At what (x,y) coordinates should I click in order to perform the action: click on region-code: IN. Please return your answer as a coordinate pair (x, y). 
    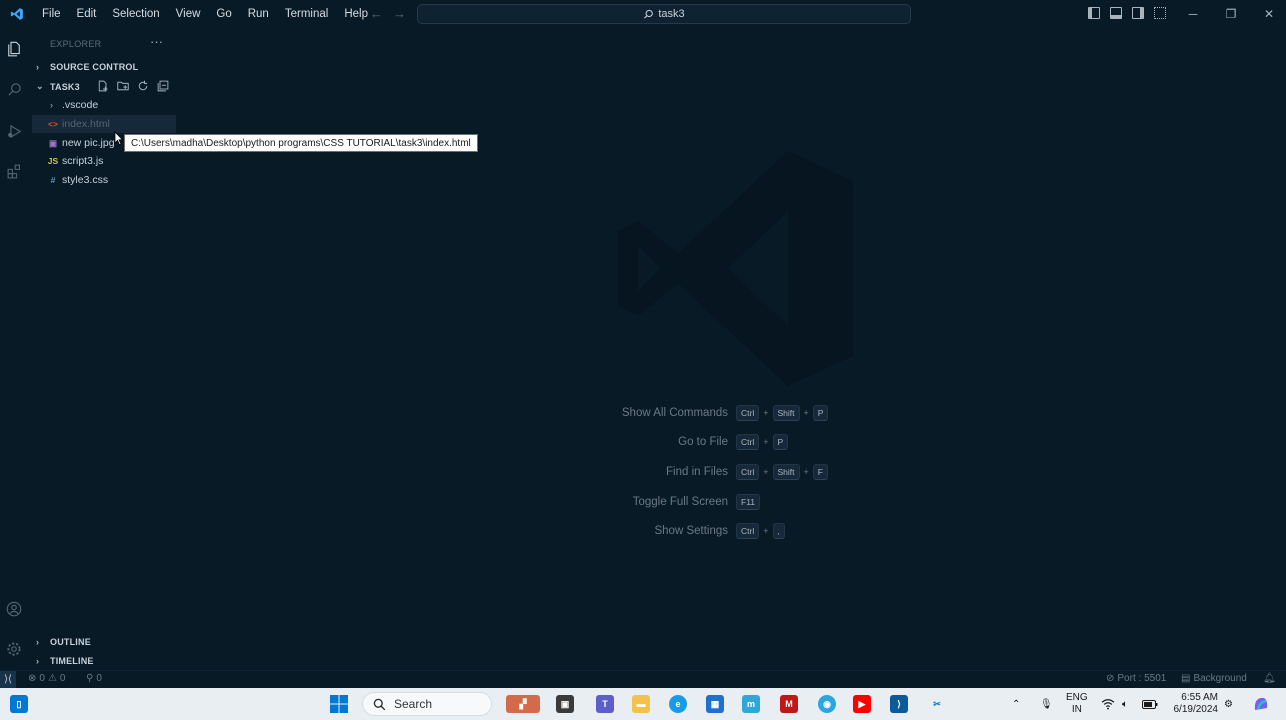
    Looking at the image, I should click on (1076, 709).